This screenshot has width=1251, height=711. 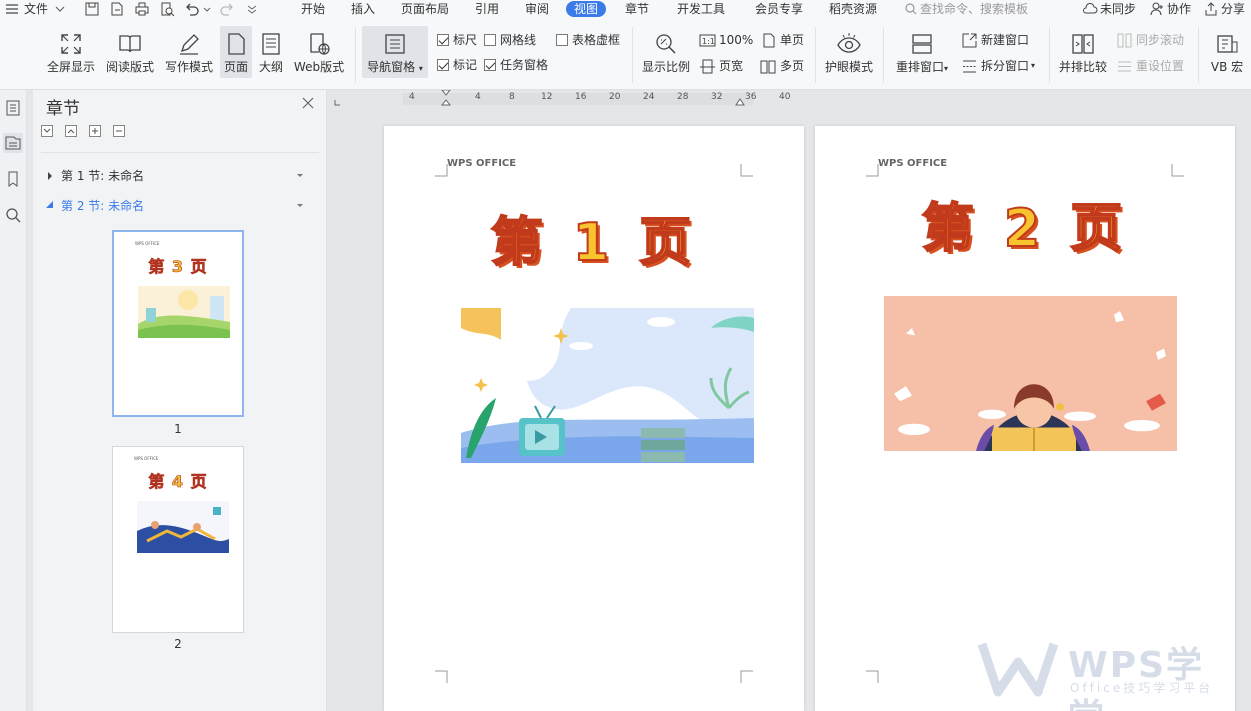 What do you see at coordinates (637, 9) in the screenshot?
I see `tab-chapter: 章节` at bounding box center [637, 9].